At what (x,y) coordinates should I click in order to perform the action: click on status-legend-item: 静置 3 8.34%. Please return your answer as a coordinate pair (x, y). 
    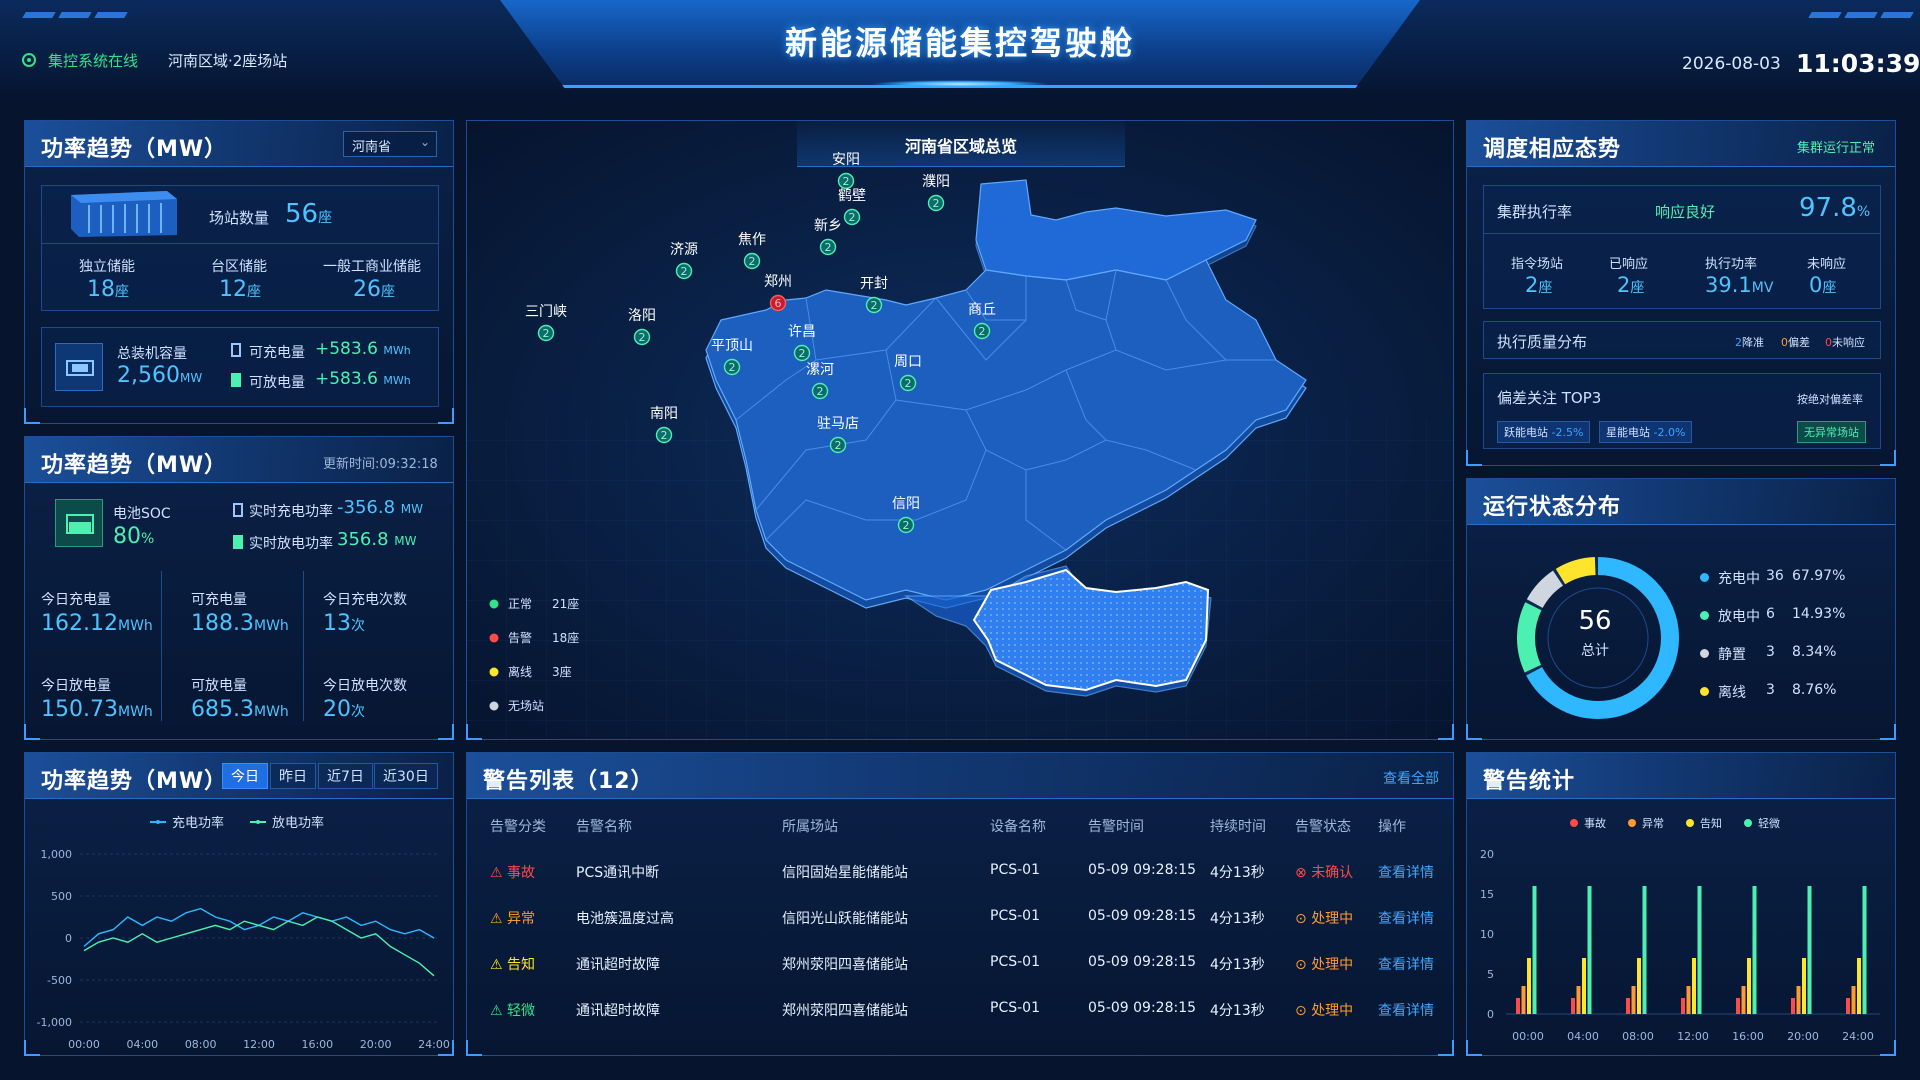
    Looking at the image, I should click on (1795, 654).